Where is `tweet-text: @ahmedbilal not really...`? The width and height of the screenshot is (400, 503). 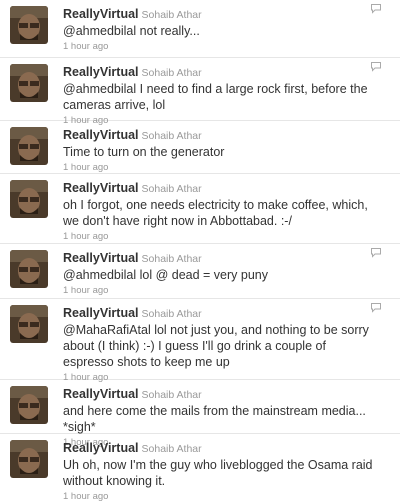
tweet-text: @ahmedbilal not really... is located at coordinates (131, 31).